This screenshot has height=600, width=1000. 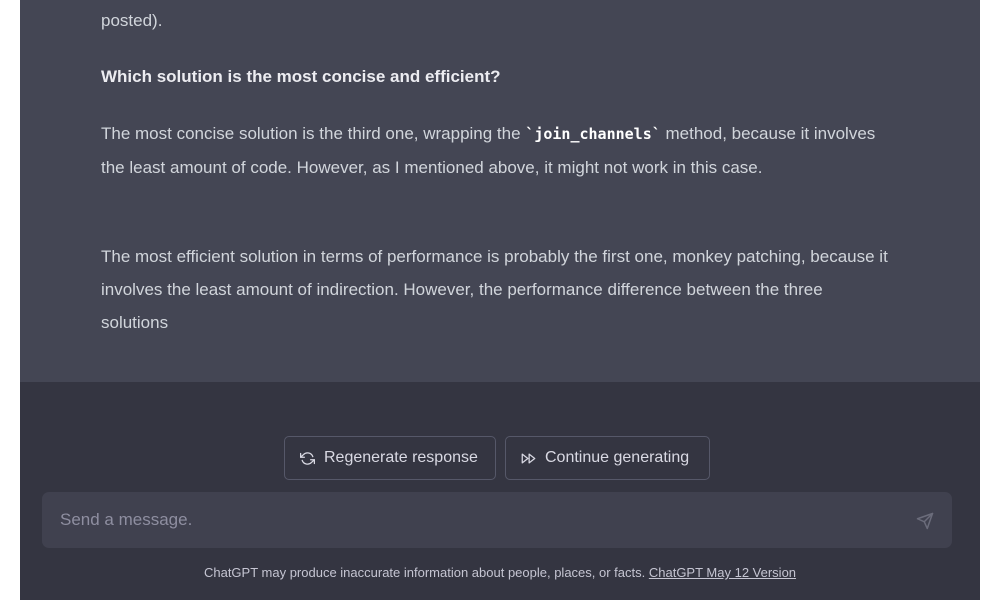 I want to click on message-input, so click(x=470, y=520).